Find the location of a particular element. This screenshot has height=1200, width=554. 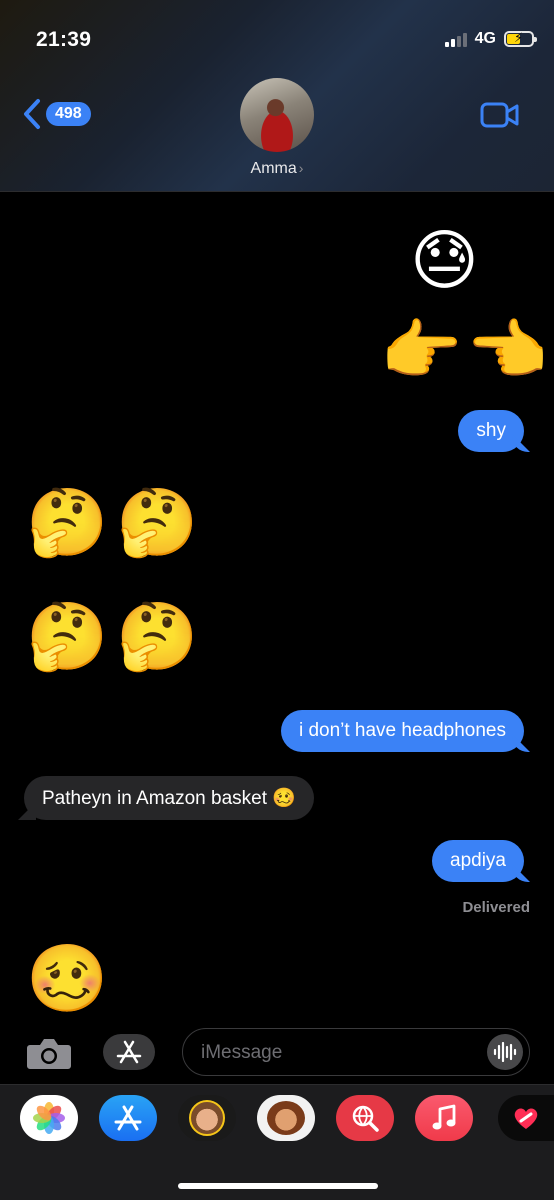

memoji-stickers-icon is located at coordinates (286, 1118).